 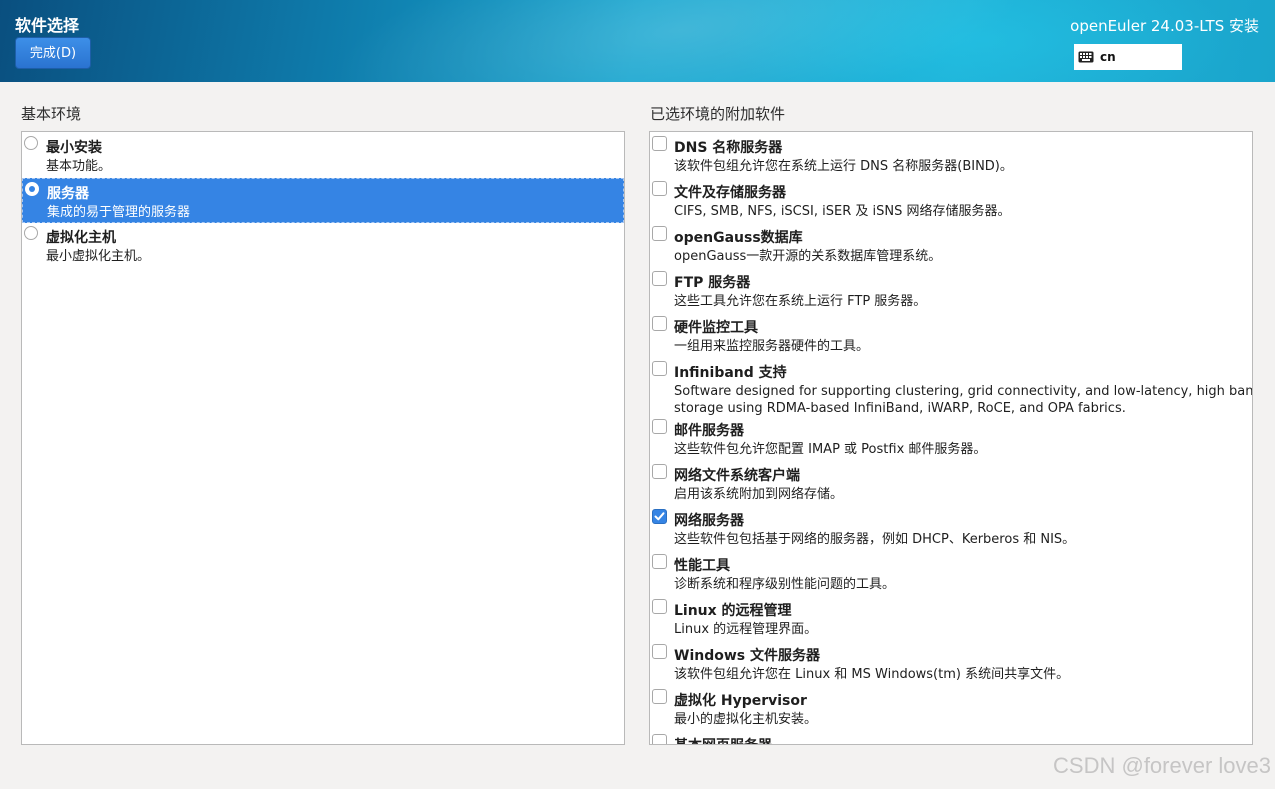 I want to click on header-bar: 软件选择 完成(D) openEuler 24.03-LTS 安装 cn, so click(x=637, y=41).